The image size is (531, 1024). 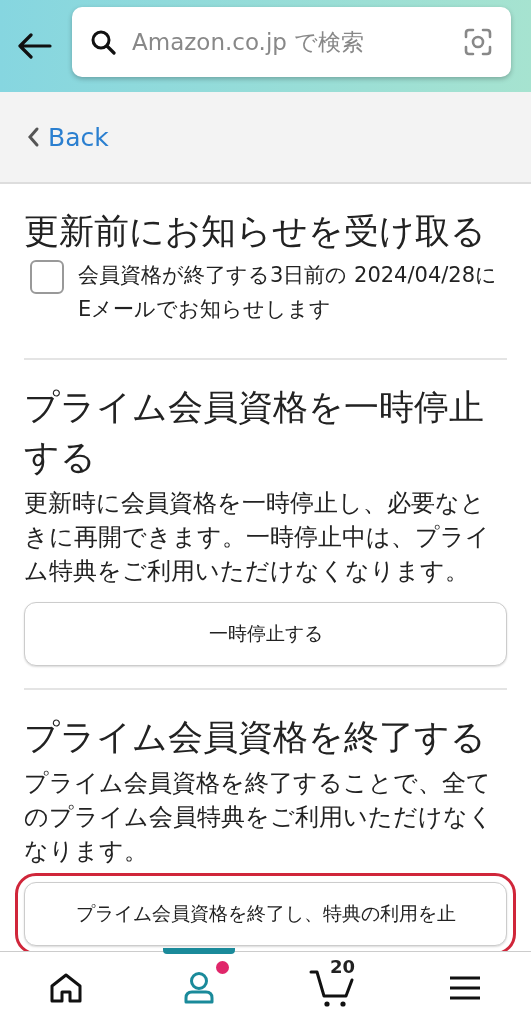 What do you see at coordinates (464, 988) in the screenshot?
I see `menu-icon` at bounding box center [464, 988].